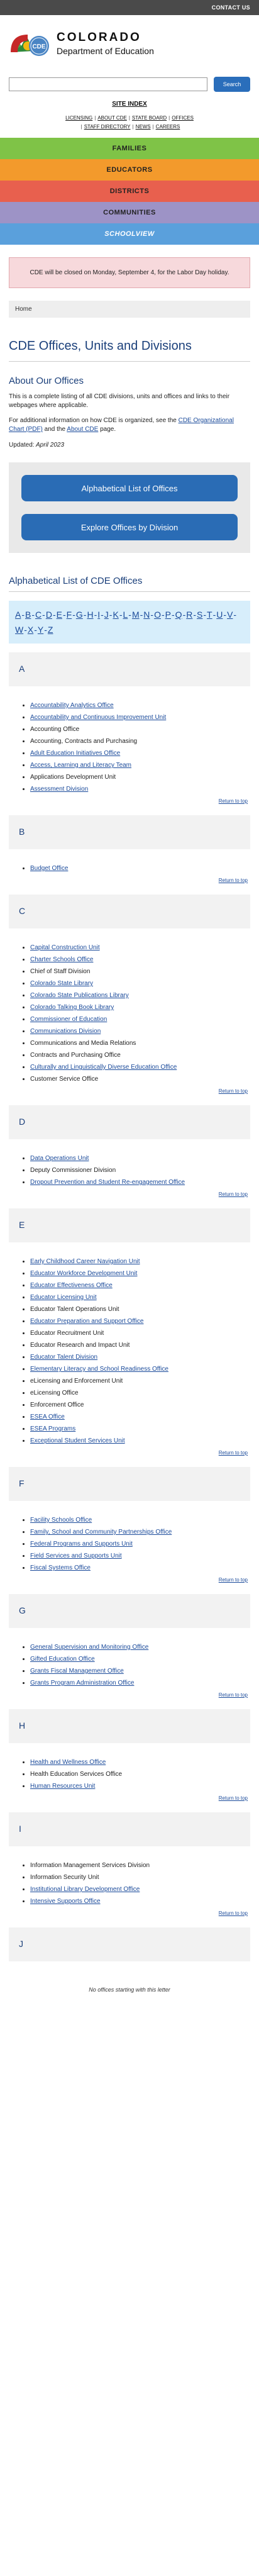 The width and height of the screenshot is (259, 2576). Describe the element at coordinates (68, 1762) in the screenshot. I see `office-link: Health and Wellness Office` at that location.